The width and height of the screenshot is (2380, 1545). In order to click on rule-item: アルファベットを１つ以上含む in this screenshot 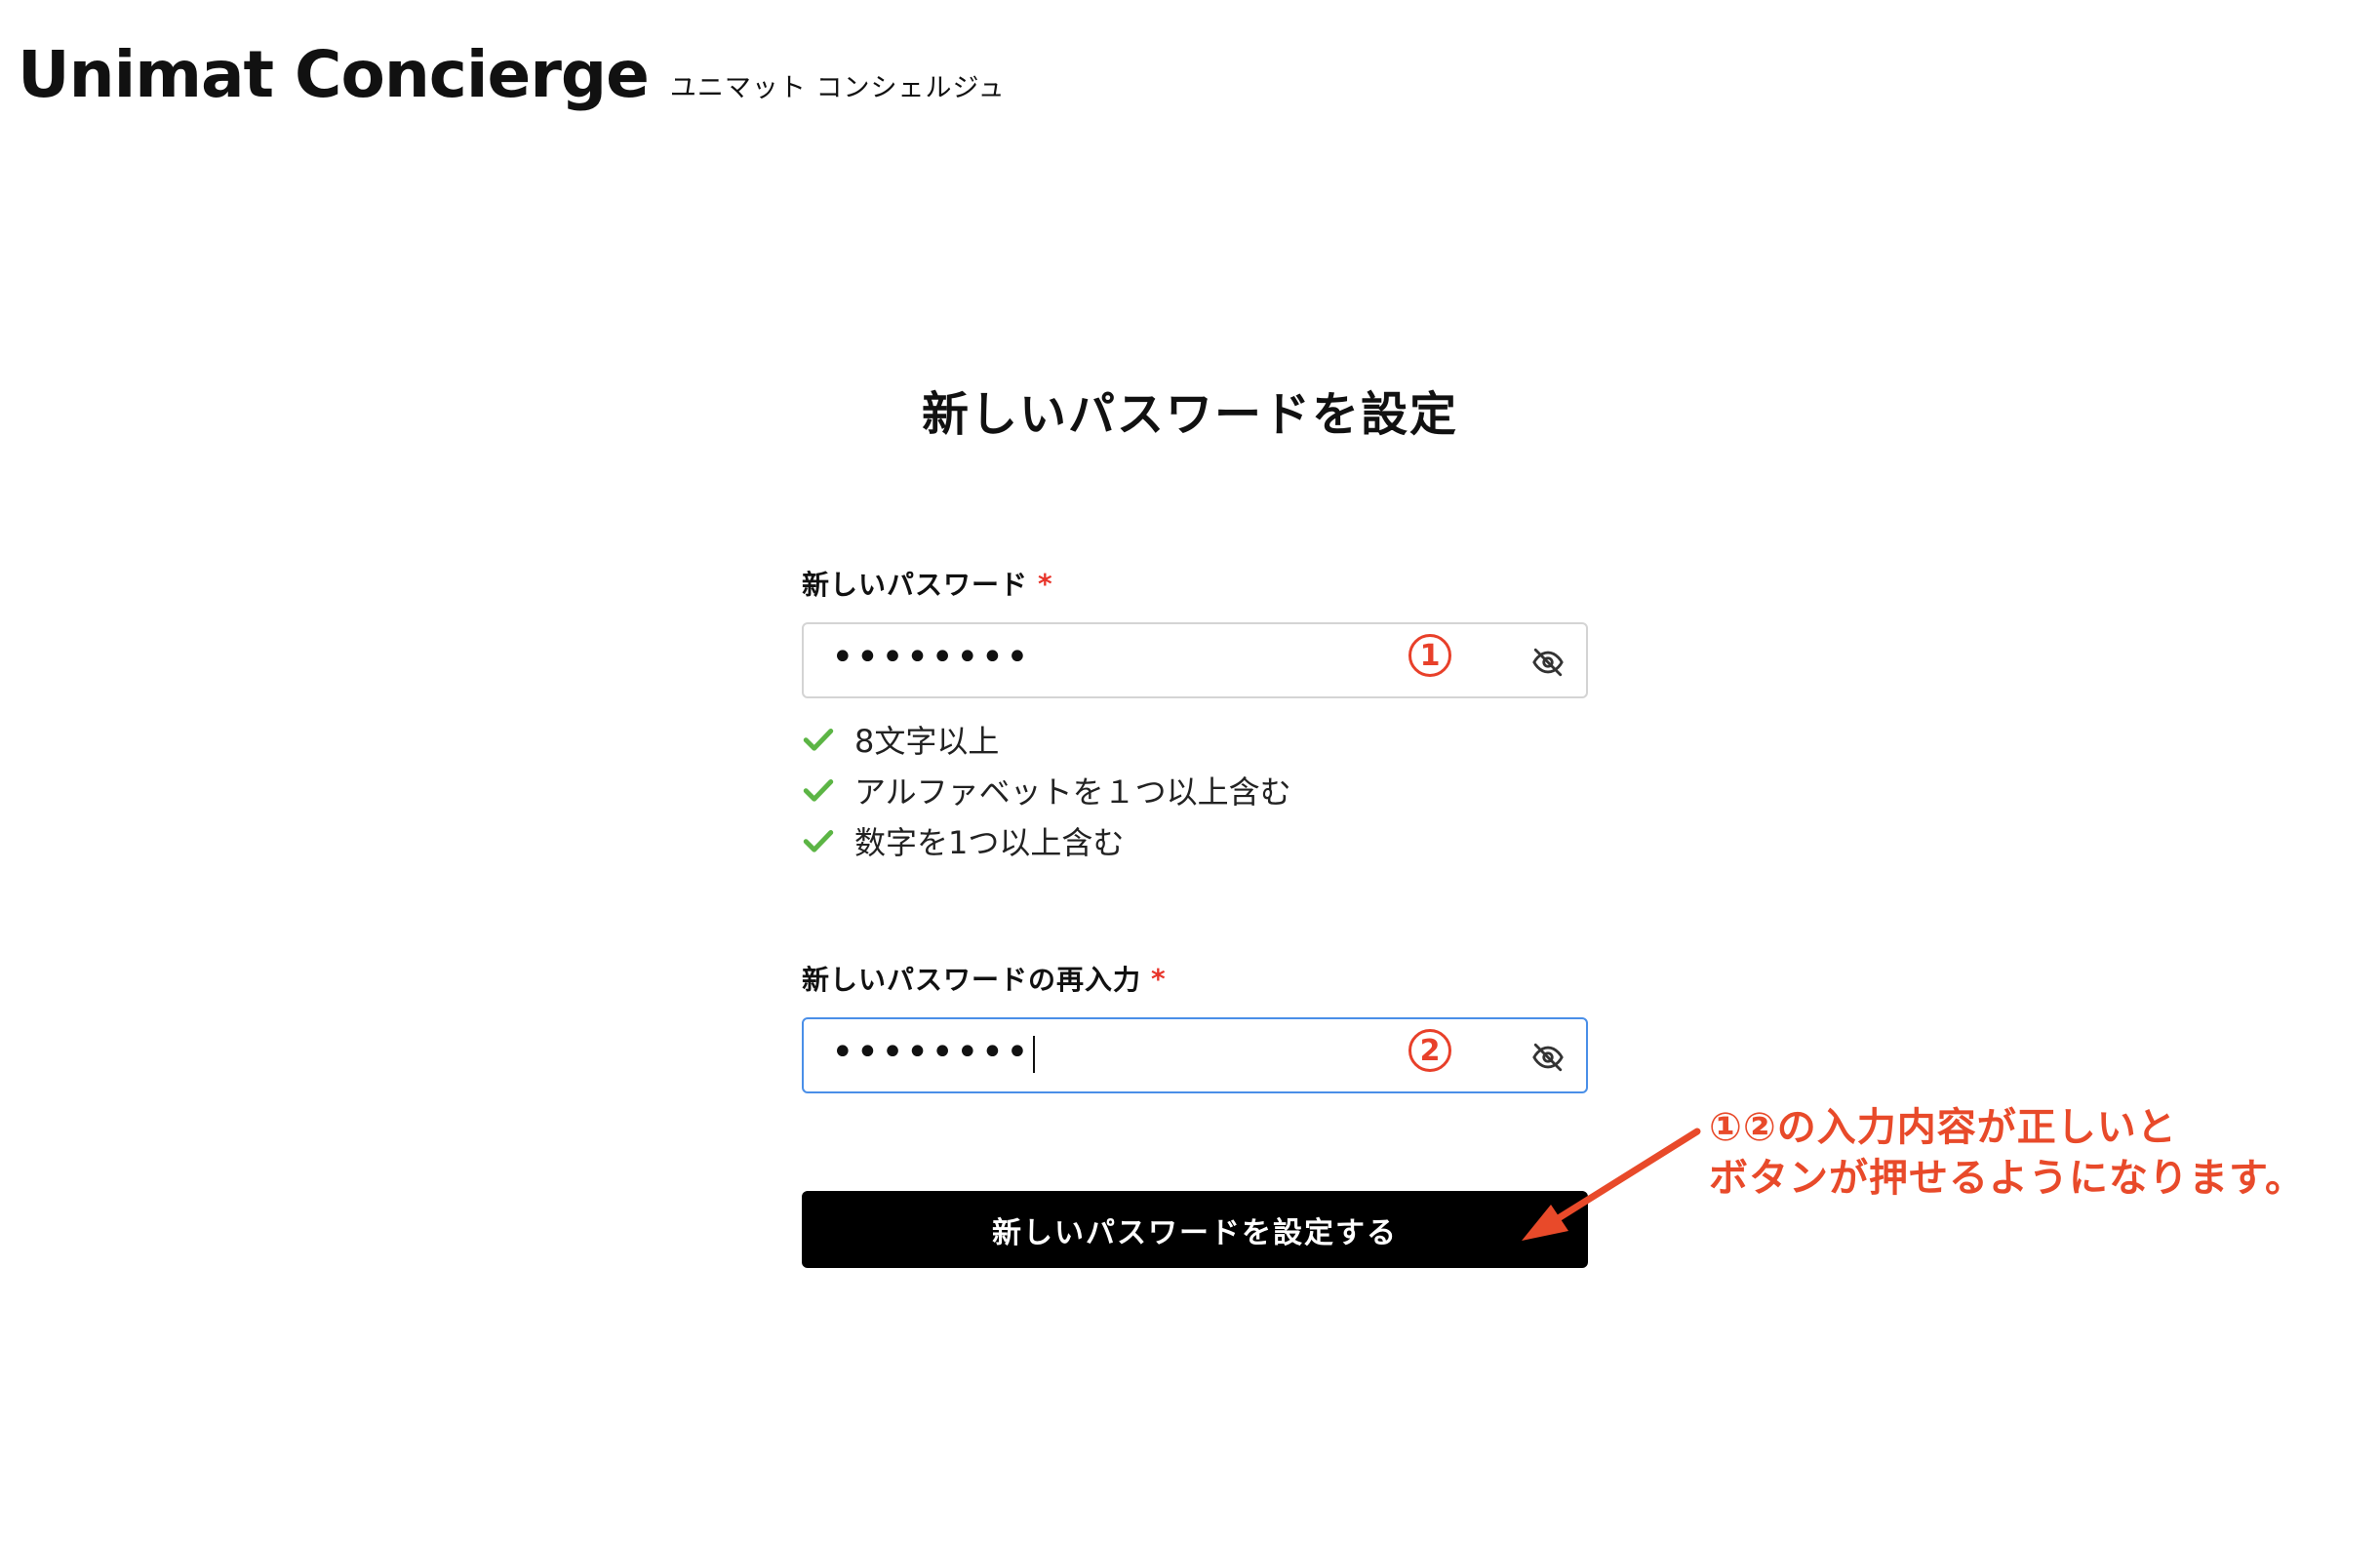, I will do `click(1195, 790)`.